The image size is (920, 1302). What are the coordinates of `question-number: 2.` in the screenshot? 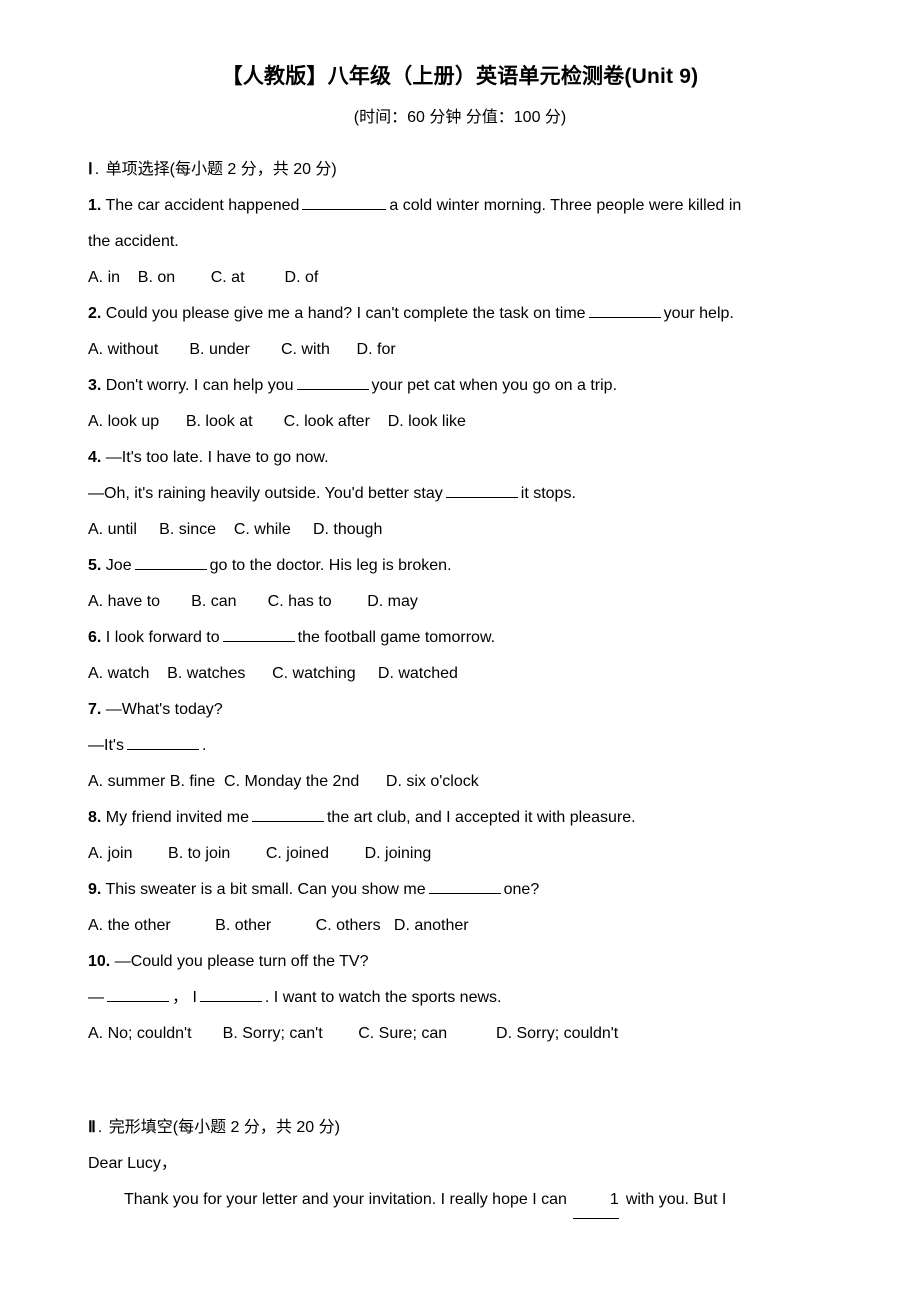 It's located at (95, 313).